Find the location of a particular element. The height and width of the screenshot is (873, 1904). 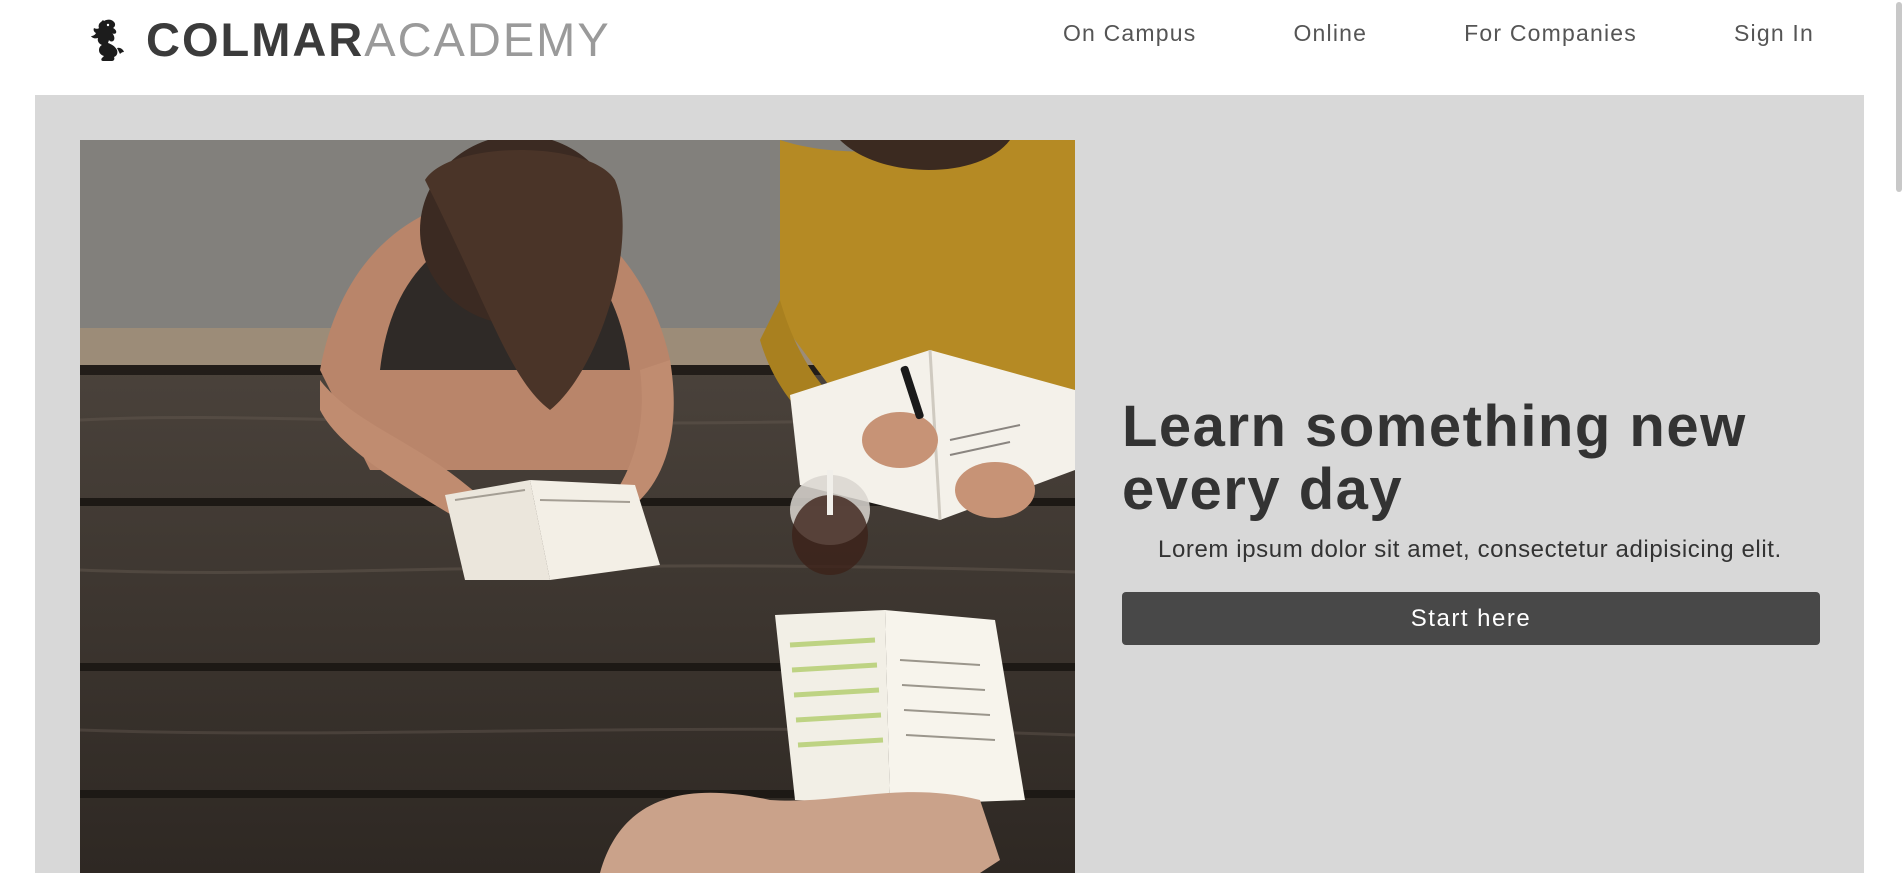

scrollbar-thumb is located at coordinates (1899, 97).